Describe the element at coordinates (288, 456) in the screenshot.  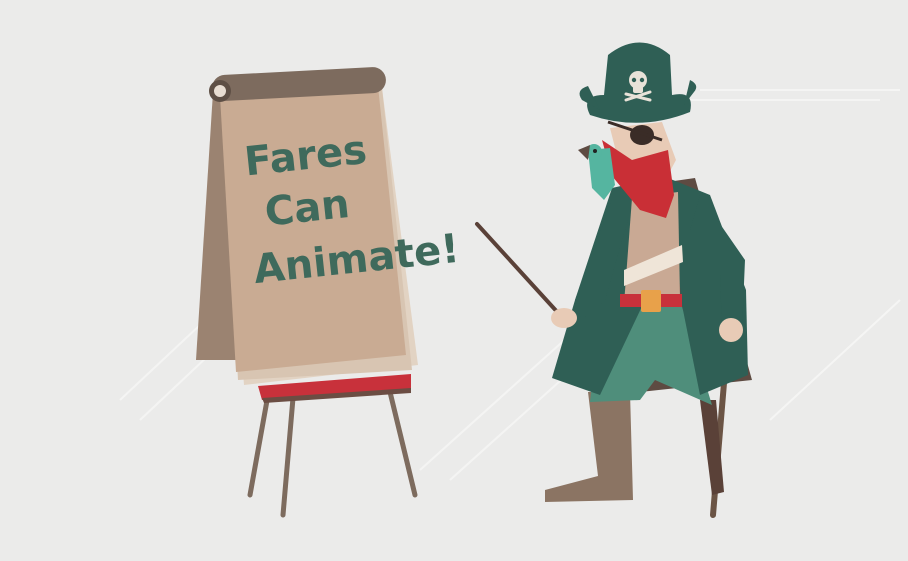
I see `easel-leg-mid` at that location.